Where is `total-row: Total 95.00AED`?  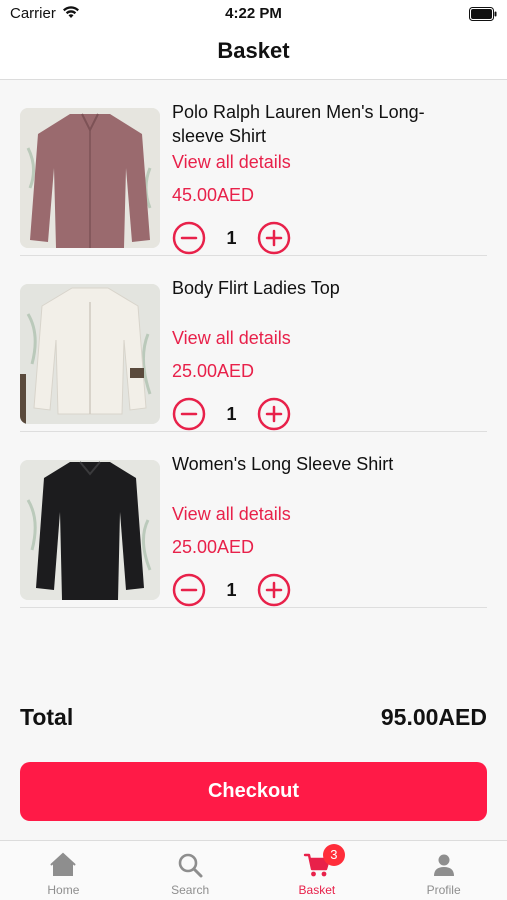
total-row: Total 95.00AED is located at coordinates (253, 720).